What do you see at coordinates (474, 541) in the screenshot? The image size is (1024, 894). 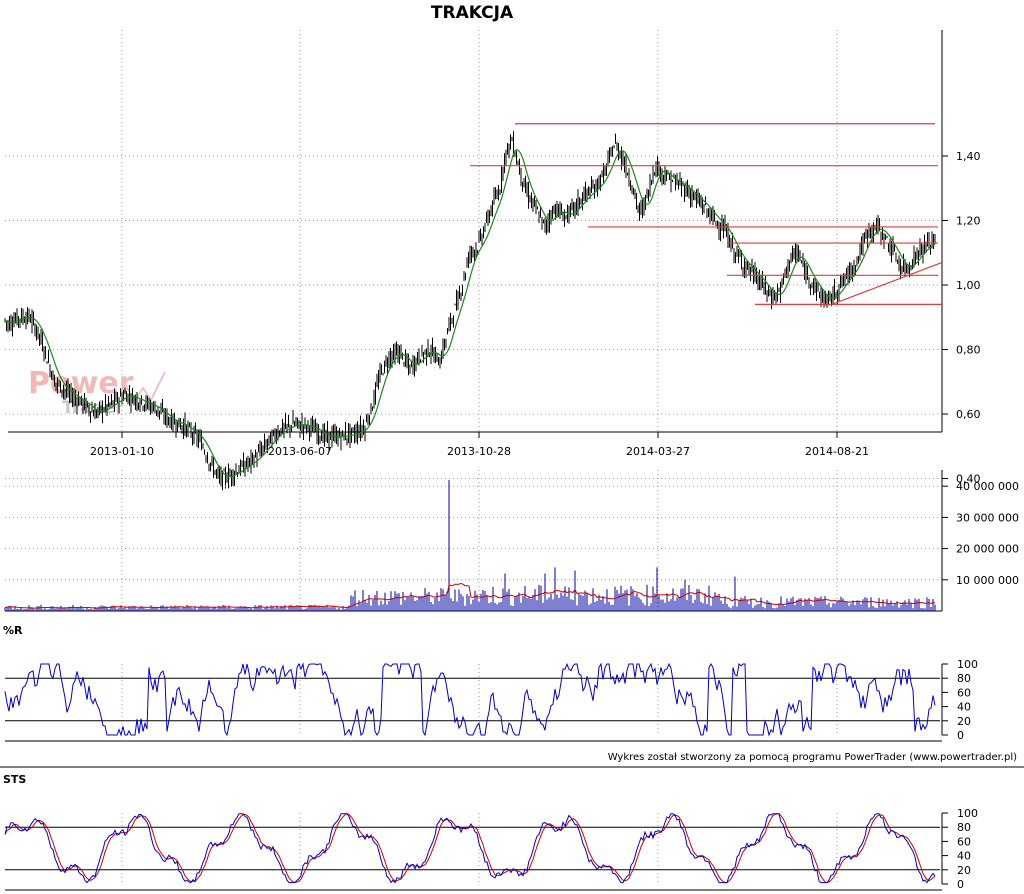 I see `volume-grid` at bounding box center [474, 541].